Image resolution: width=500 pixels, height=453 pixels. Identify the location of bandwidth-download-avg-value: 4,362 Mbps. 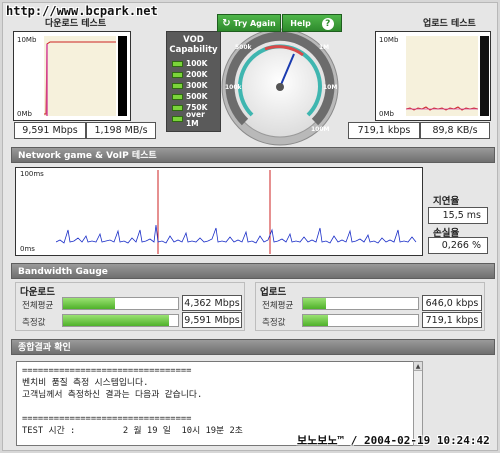
(212, 303).